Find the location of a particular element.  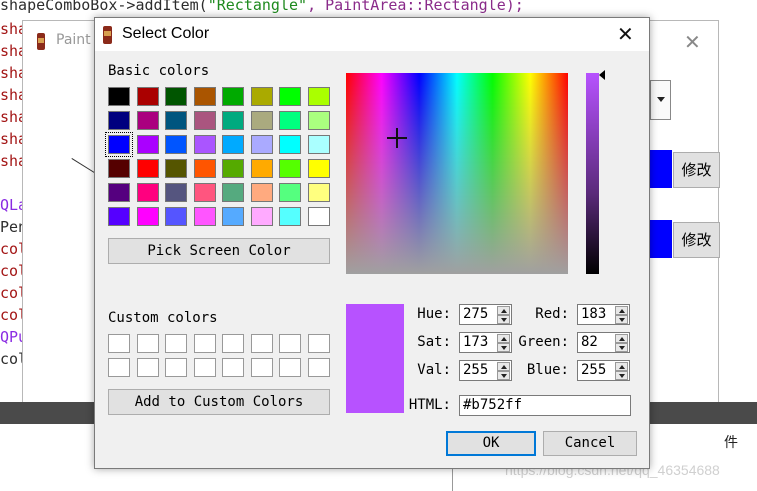

hue-spinbox: 275 is located at coordinates (485, 314).